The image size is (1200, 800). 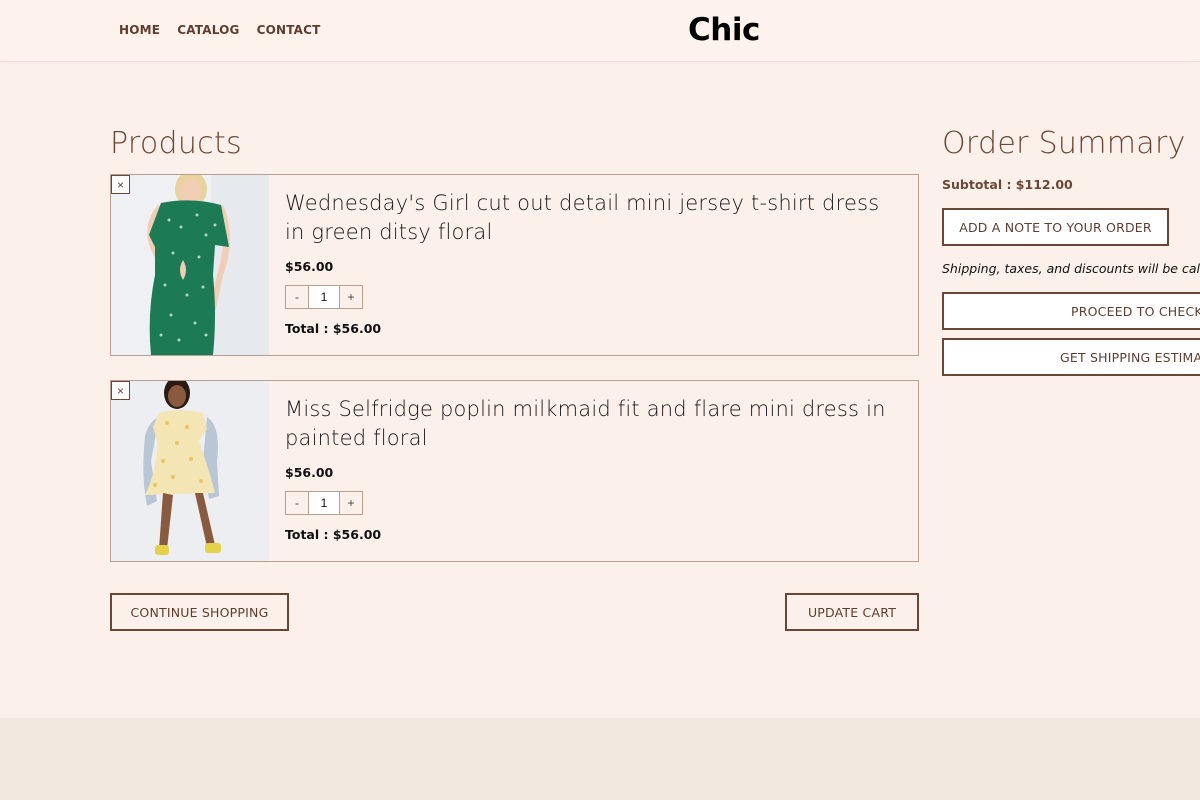 I want to click on checkout-button: PROCEED TO CHECKO, so click(x=1071, y=311).